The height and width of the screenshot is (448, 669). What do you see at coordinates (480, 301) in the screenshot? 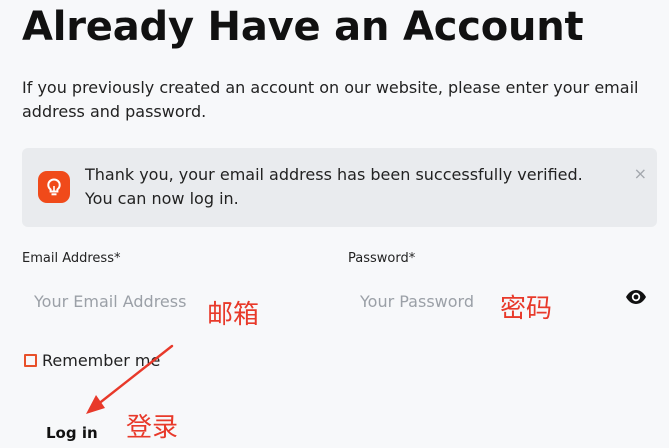
I see `password-input` at bounding box center [480, 301].